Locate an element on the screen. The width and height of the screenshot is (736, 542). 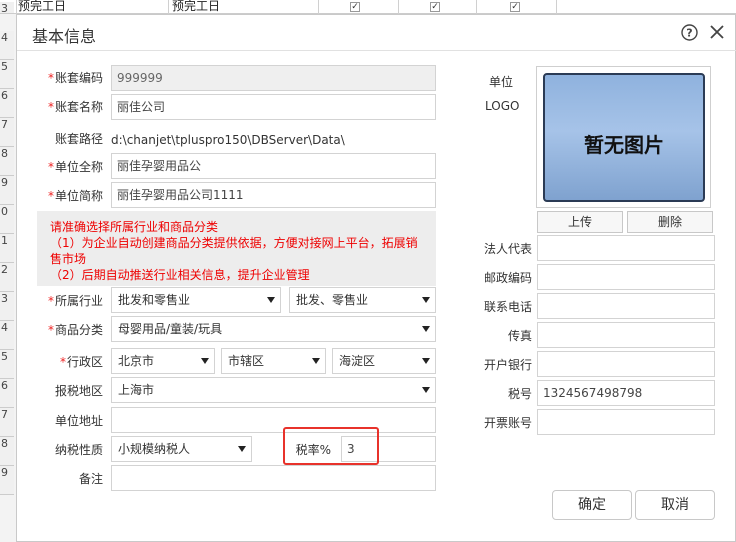
industry-select: 批发和零售业 is located at coordinates (196, 300).